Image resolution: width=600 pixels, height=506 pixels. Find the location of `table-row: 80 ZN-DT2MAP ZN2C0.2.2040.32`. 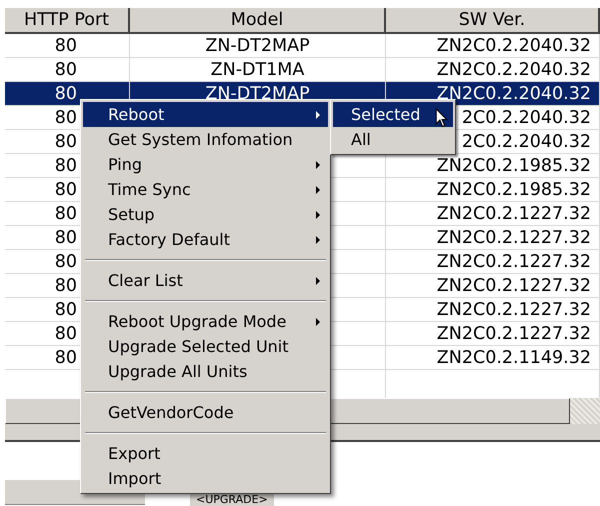

table-row: 80 ZN-DT2MAP ZN2C0.2.2040.32 is located at coordinates (302, 46).